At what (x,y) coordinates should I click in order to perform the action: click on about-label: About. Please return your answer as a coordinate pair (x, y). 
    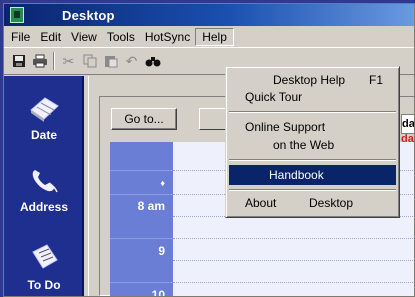
    Looking at the image, I should click on (261, 203).